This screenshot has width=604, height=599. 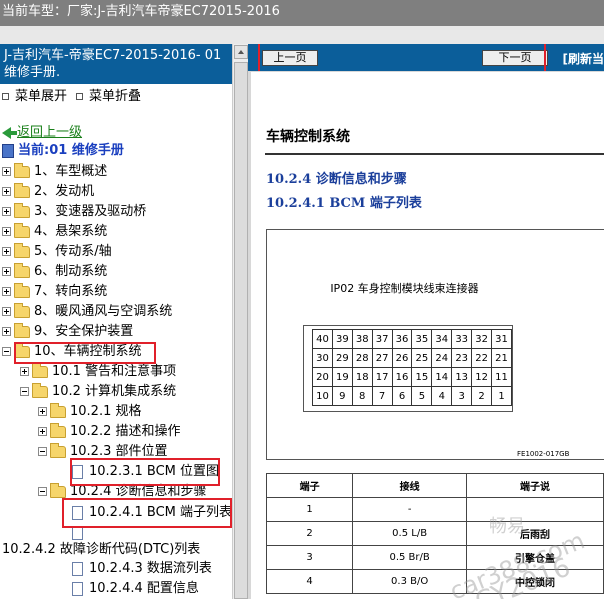 What do you see at coordinates (58, 490) in the screenshot?
I see `folder-open-icon` at bounding box center [58, 490].